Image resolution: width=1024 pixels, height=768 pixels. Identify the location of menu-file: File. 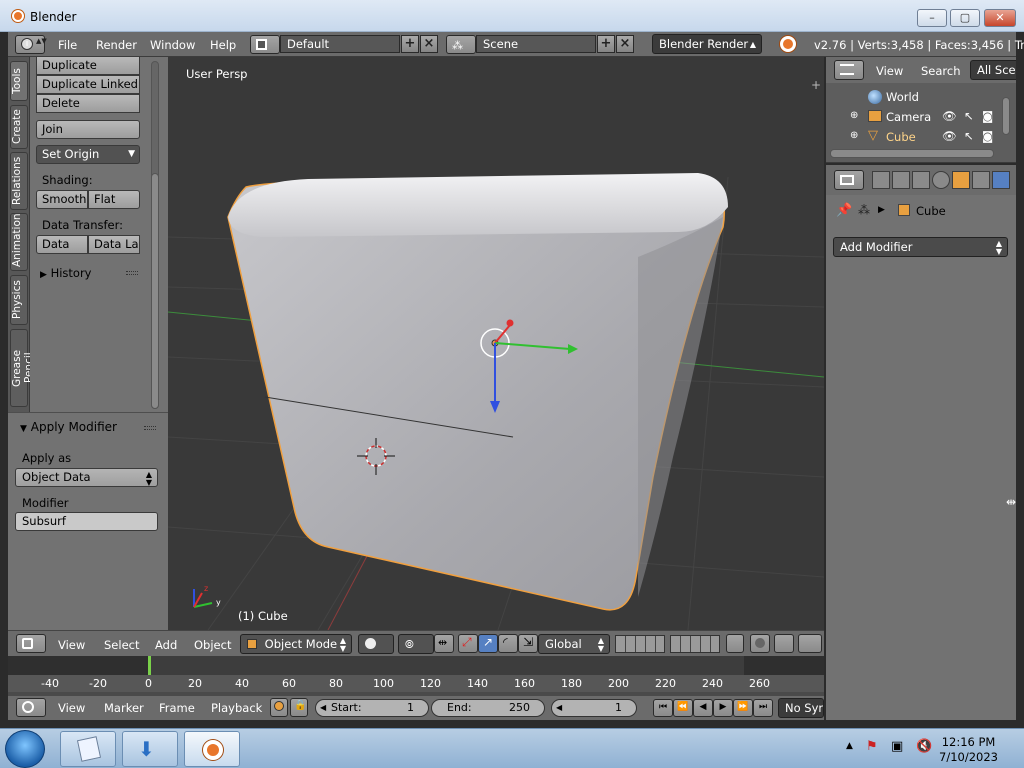
(67, 45).